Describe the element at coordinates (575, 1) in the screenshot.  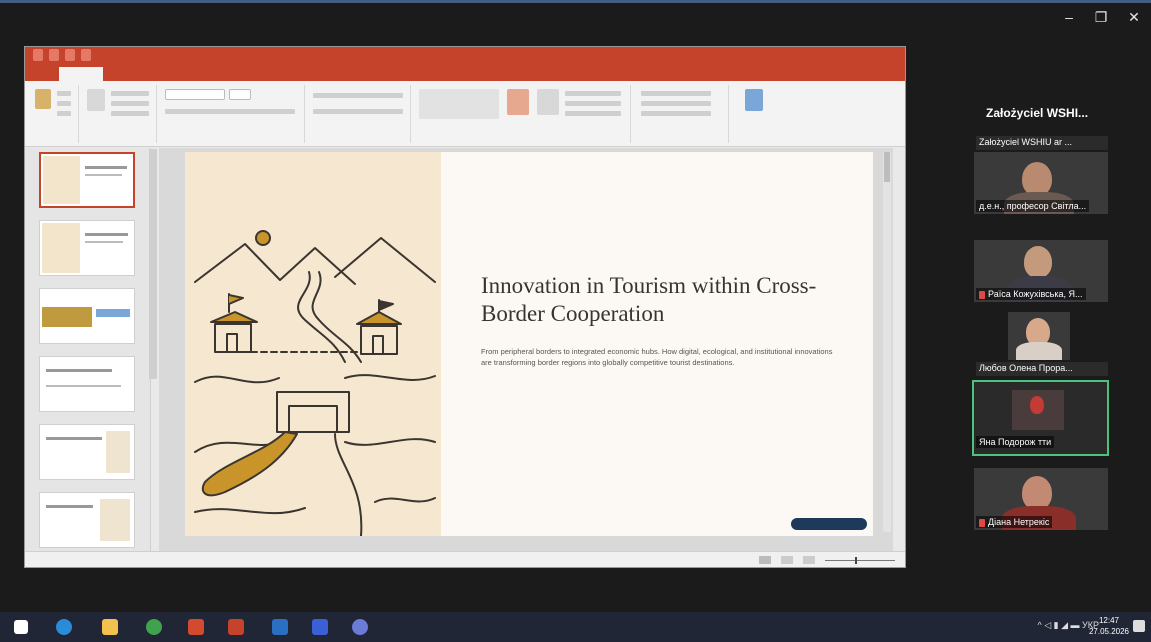
I see `shared-screen-indicator` at that location.